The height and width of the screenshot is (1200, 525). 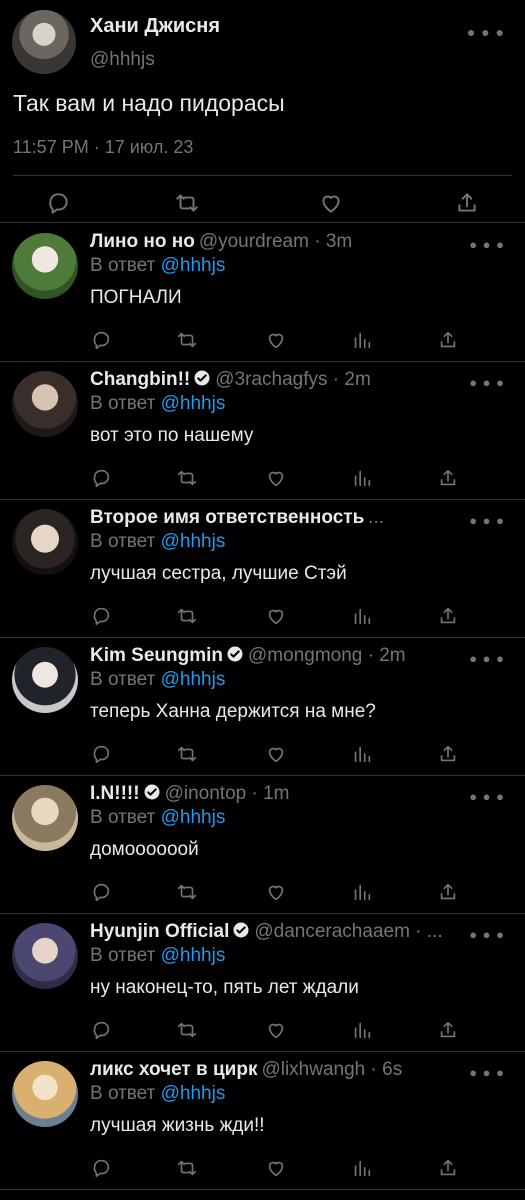 What do you see at coordinates (227, 517) in the screenshot?
I see `author-name: Второе имя ответственность` at bounding box center [227, 517].